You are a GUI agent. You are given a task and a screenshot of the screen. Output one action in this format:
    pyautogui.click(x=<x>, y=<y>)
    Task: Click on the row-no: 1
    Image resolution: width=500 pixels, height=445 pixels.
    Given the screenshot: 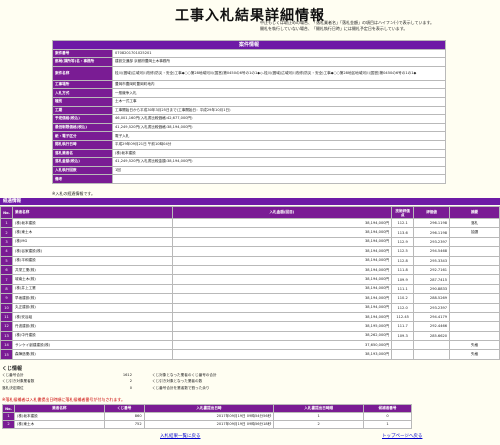 What is the action you would take?
    pyautogui.click(x=6, y=223)
    